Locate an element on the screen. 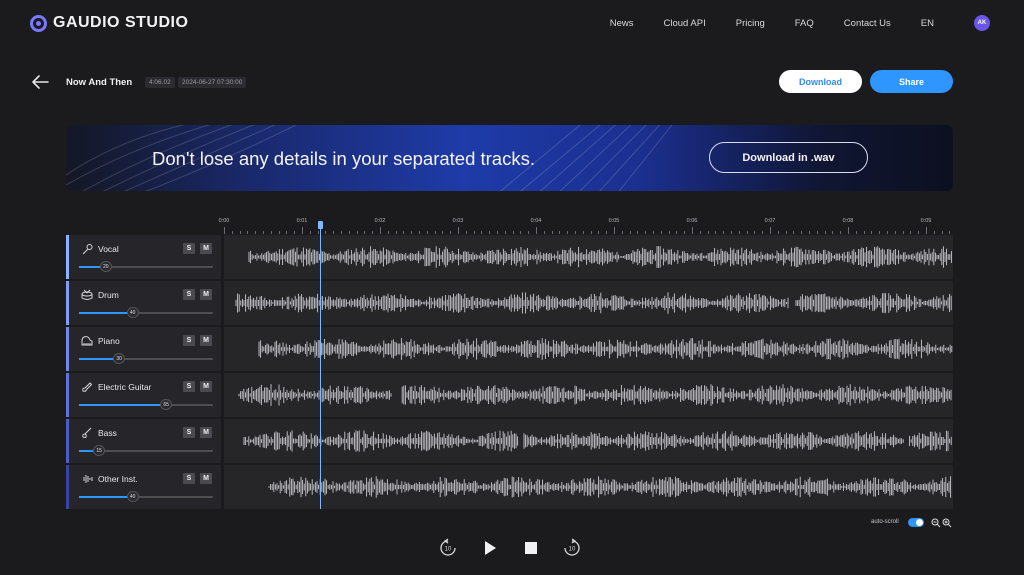 The width and height of the screenshot is (1024, 575). track-name: Vocal is located at coordinates (108, 249).